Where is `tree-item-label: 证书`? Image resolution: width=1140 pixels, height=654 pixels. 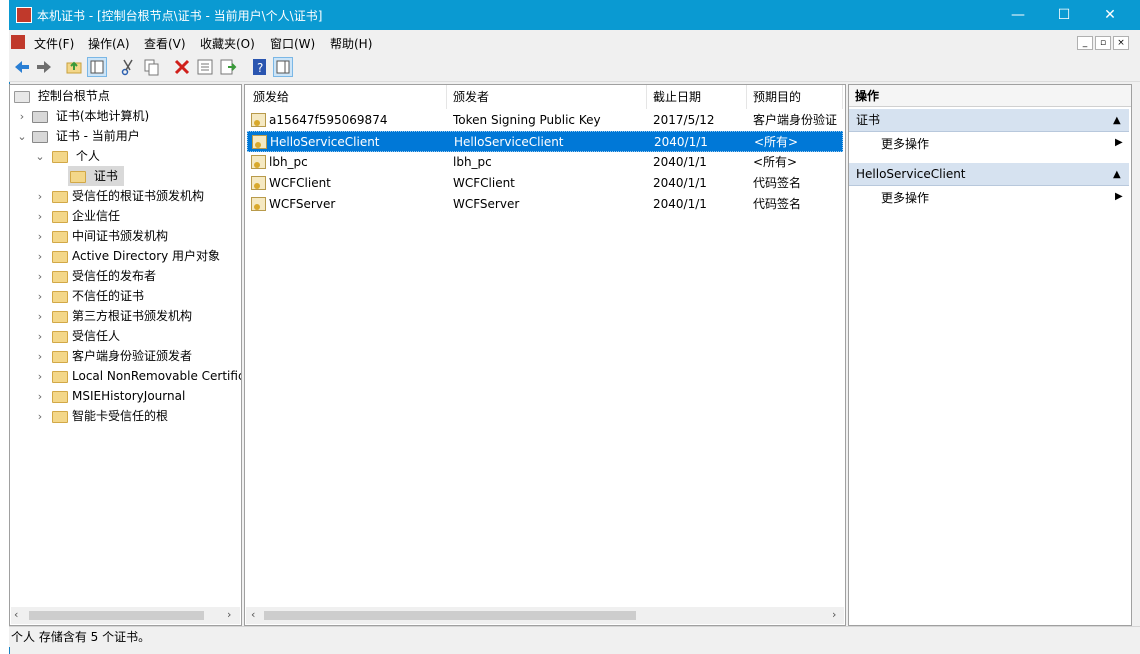
tree-item-label: 证书 is located at coordinates (105, 176).